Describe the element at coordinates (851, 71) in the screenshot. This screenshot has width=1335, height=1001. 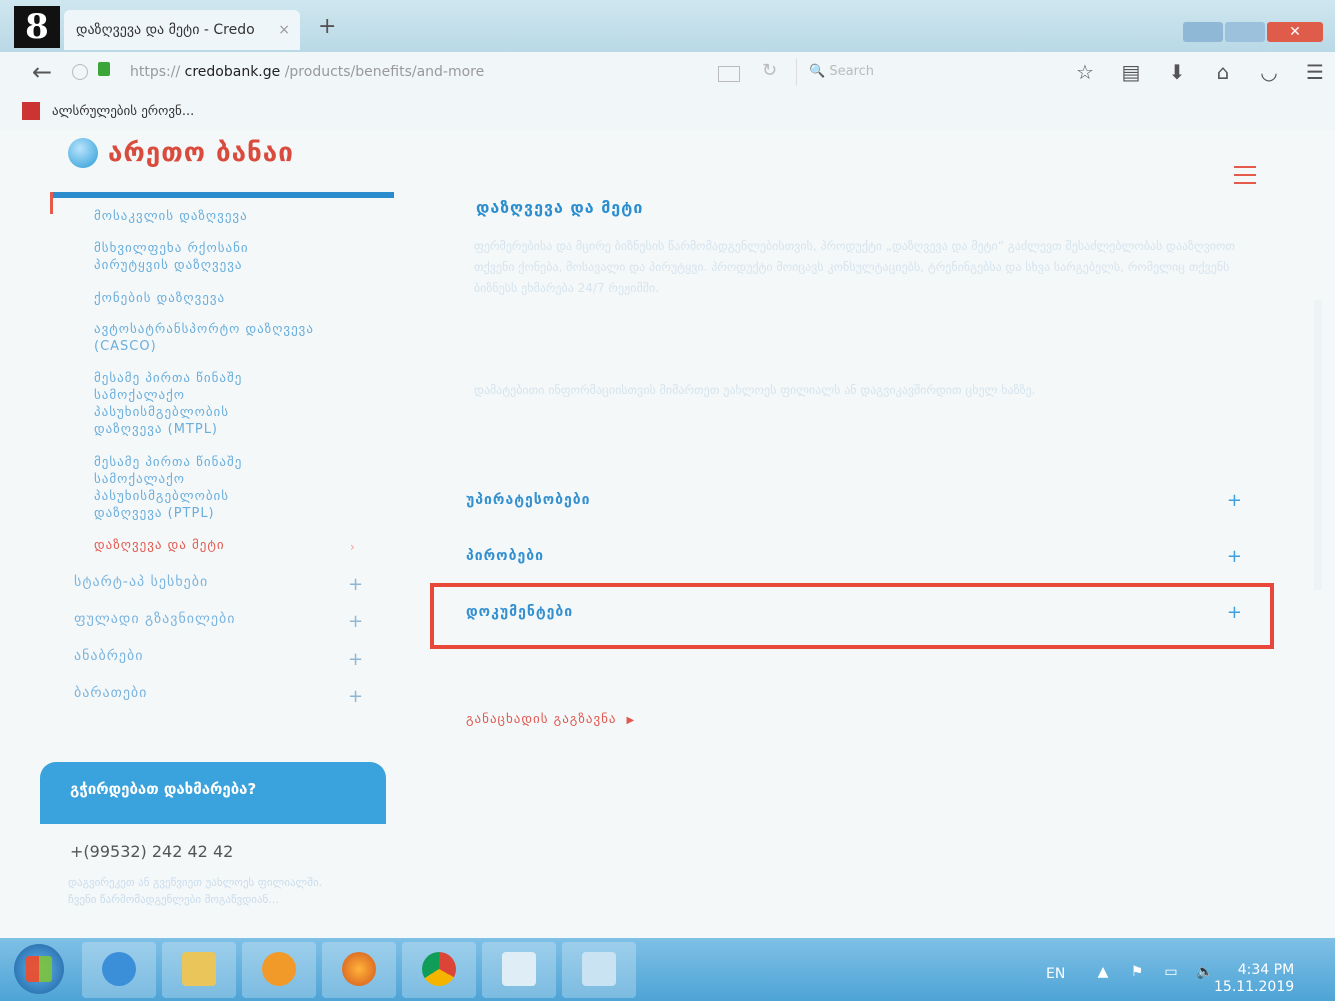
I see `search-placeholder: Search` at that location.